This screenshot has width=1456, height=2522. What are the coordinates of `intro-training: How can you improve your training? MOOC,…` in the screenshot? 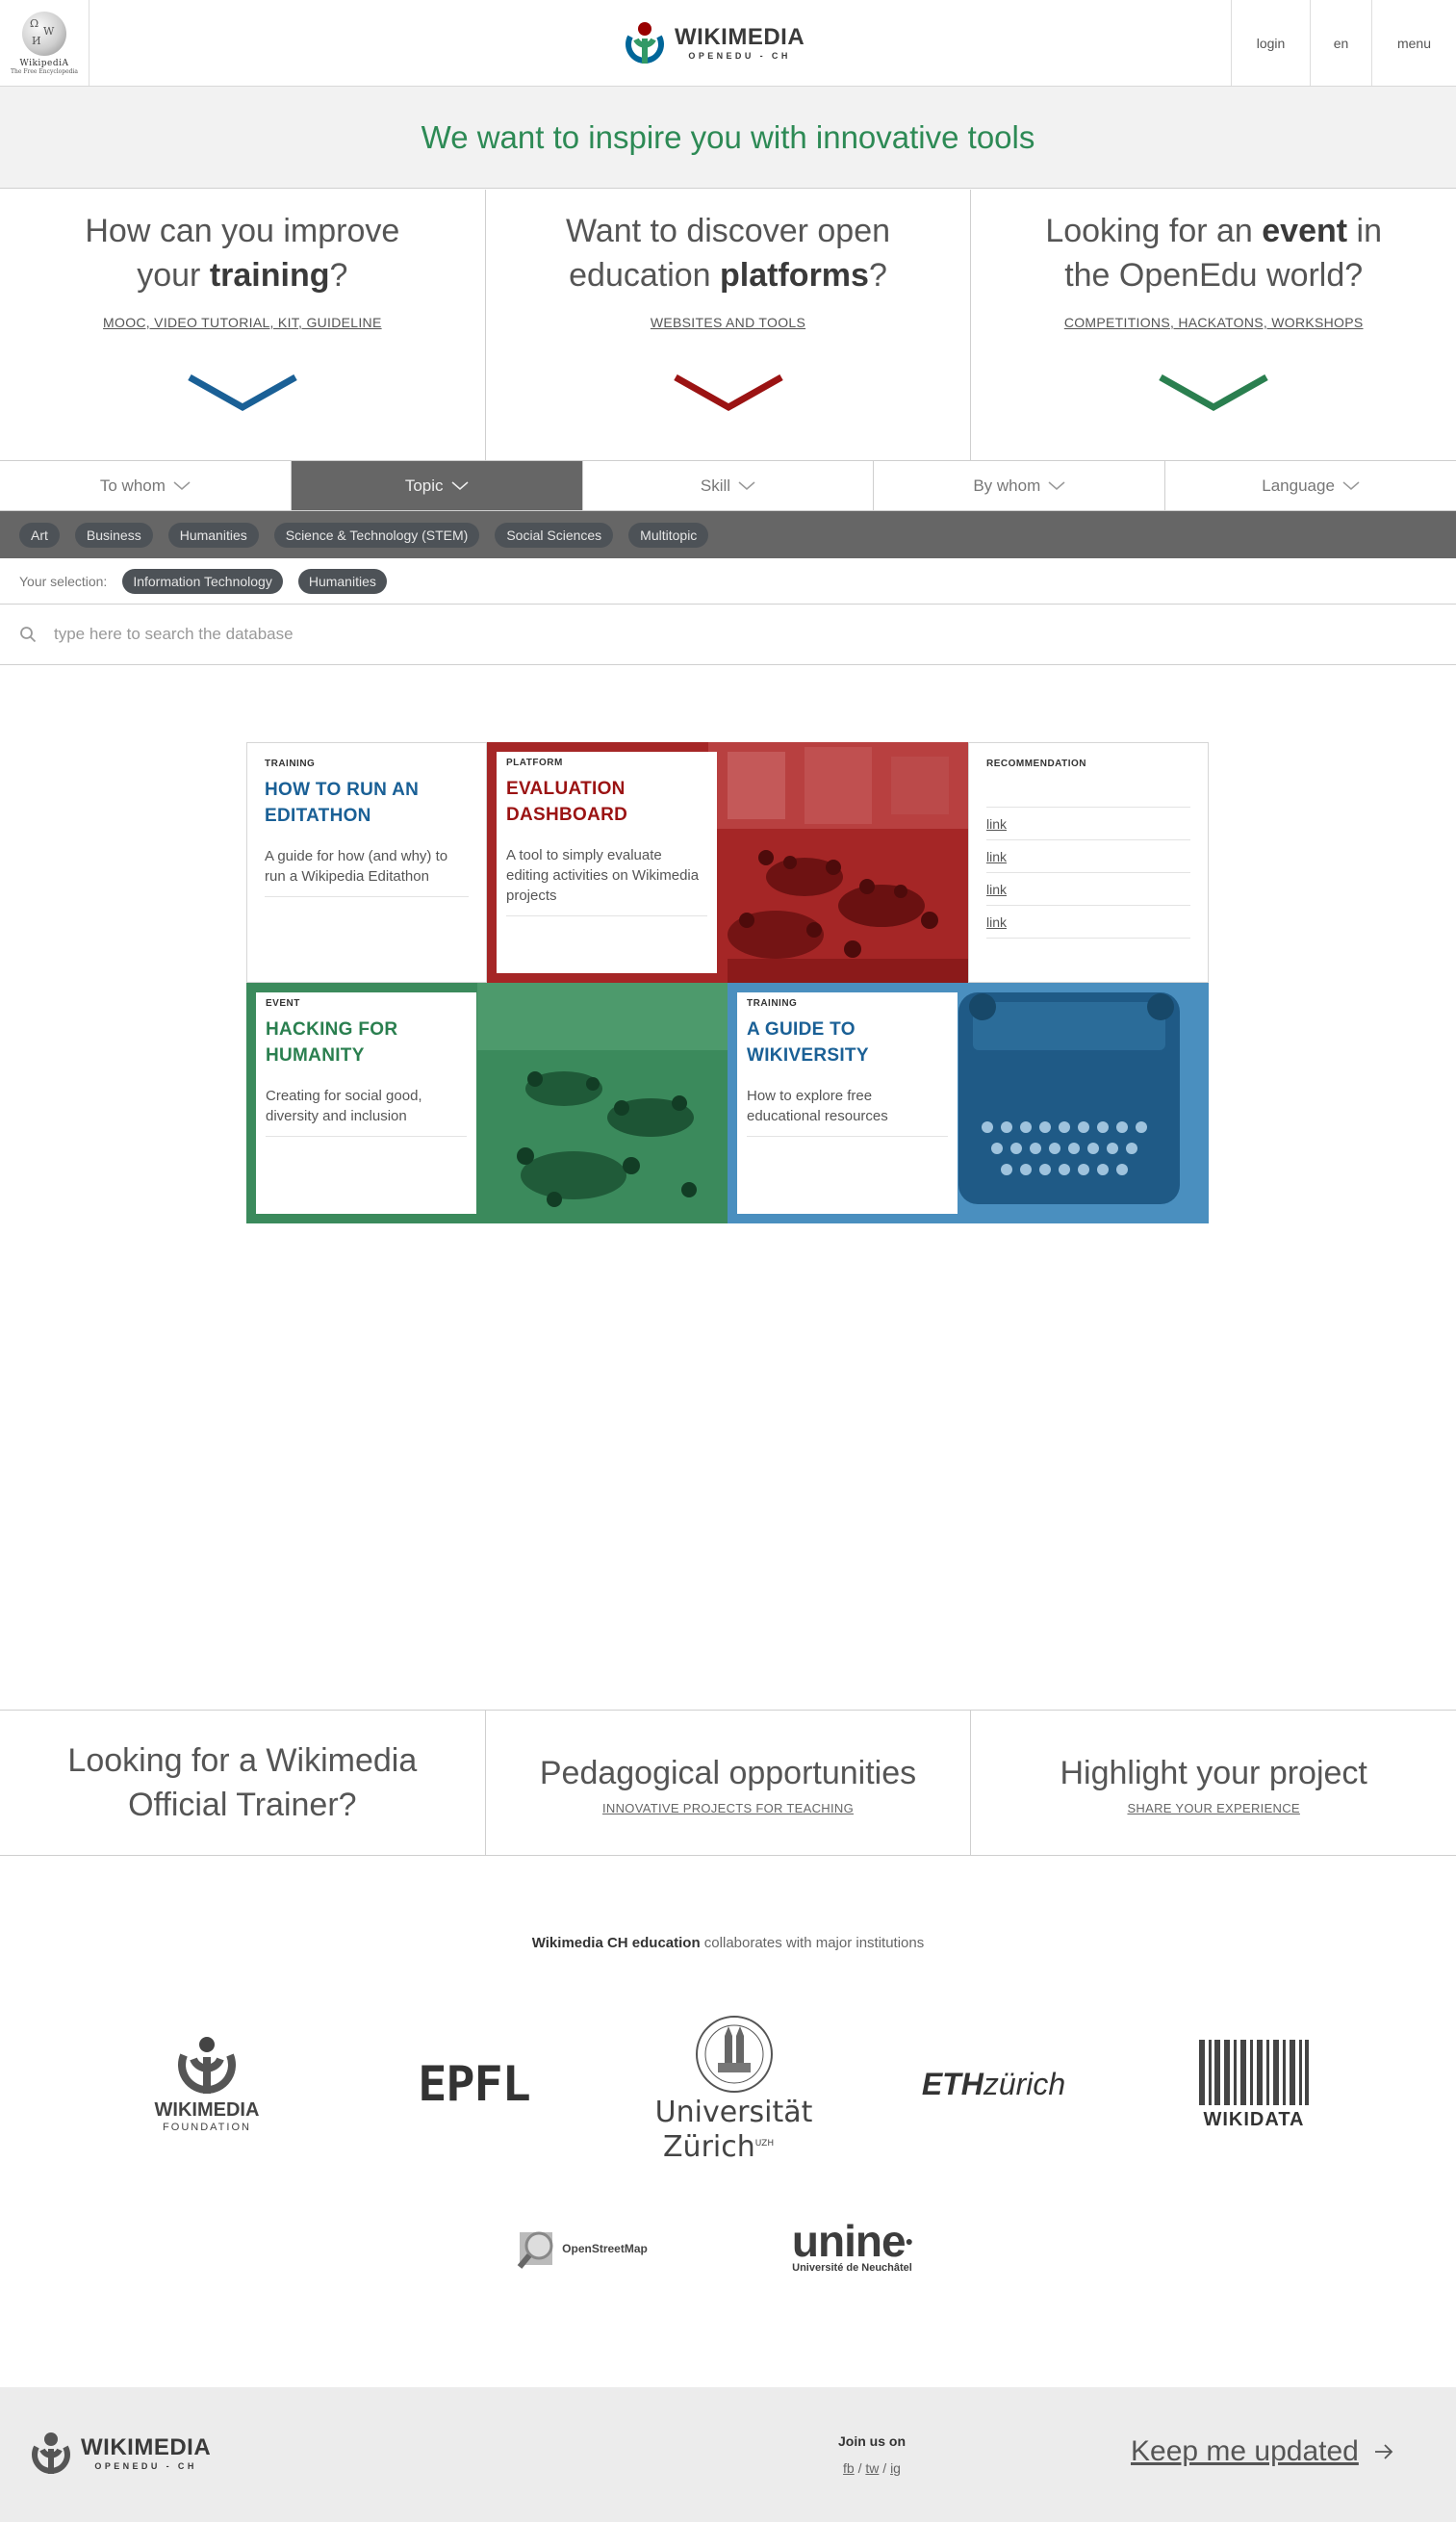 It's located at (243, 325).